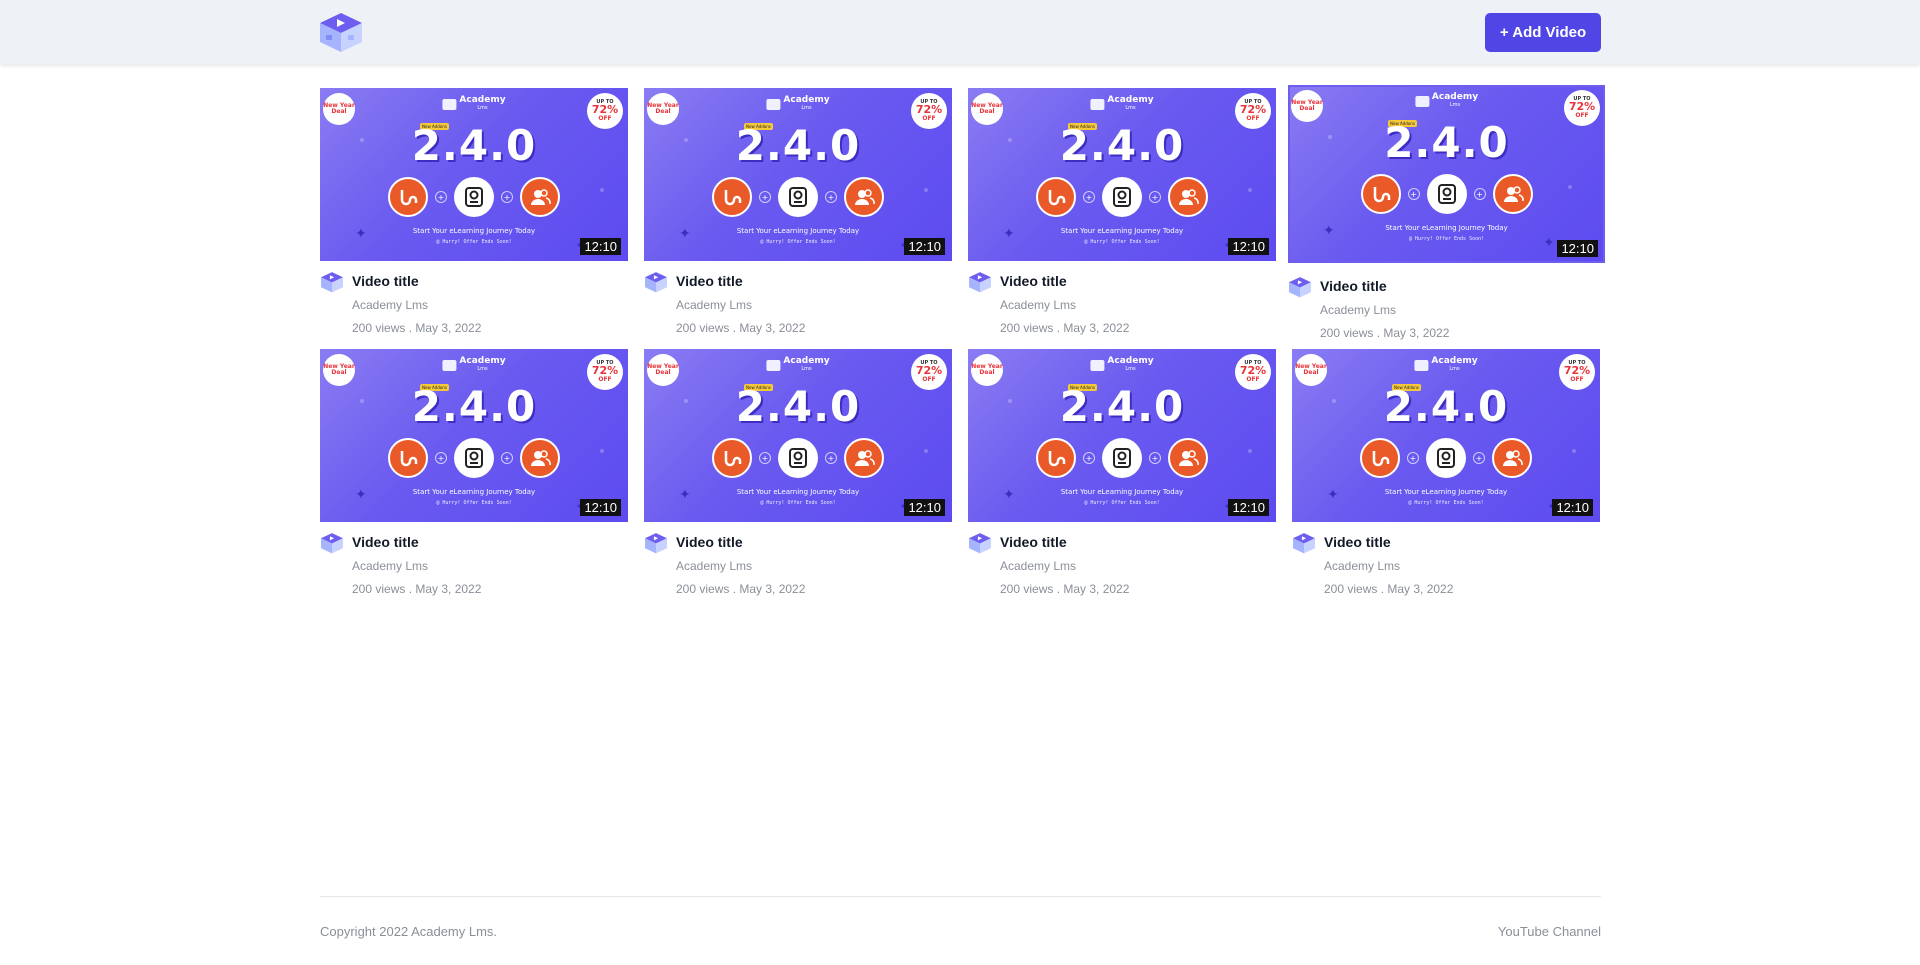  What do you see at coordinates (1549, 931) in the screenshot?
I see `youtube-channel-link: YouTube Channel` at bounding box center [1549, 931].